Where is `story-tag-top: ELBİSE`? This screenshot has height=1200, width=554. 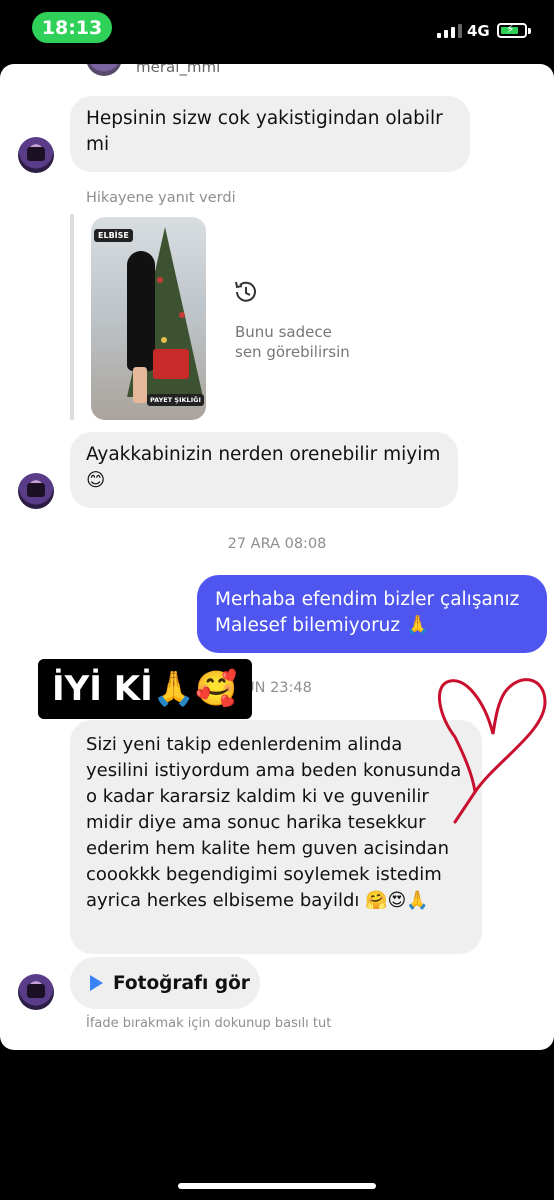
story-tag-top: ELBİSE is located at coordinates (113, 235).